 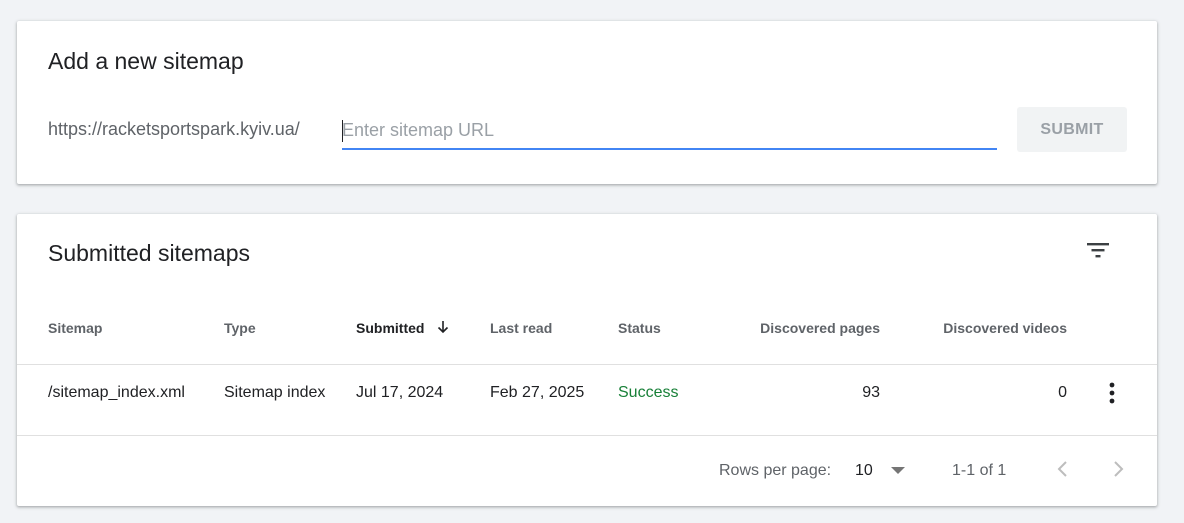 What do you see at coordinates (149, 253) in the screenshot?
I see `submitted-sitemaps-title: Submitted sitemaps` at bounding box center [149, 253].